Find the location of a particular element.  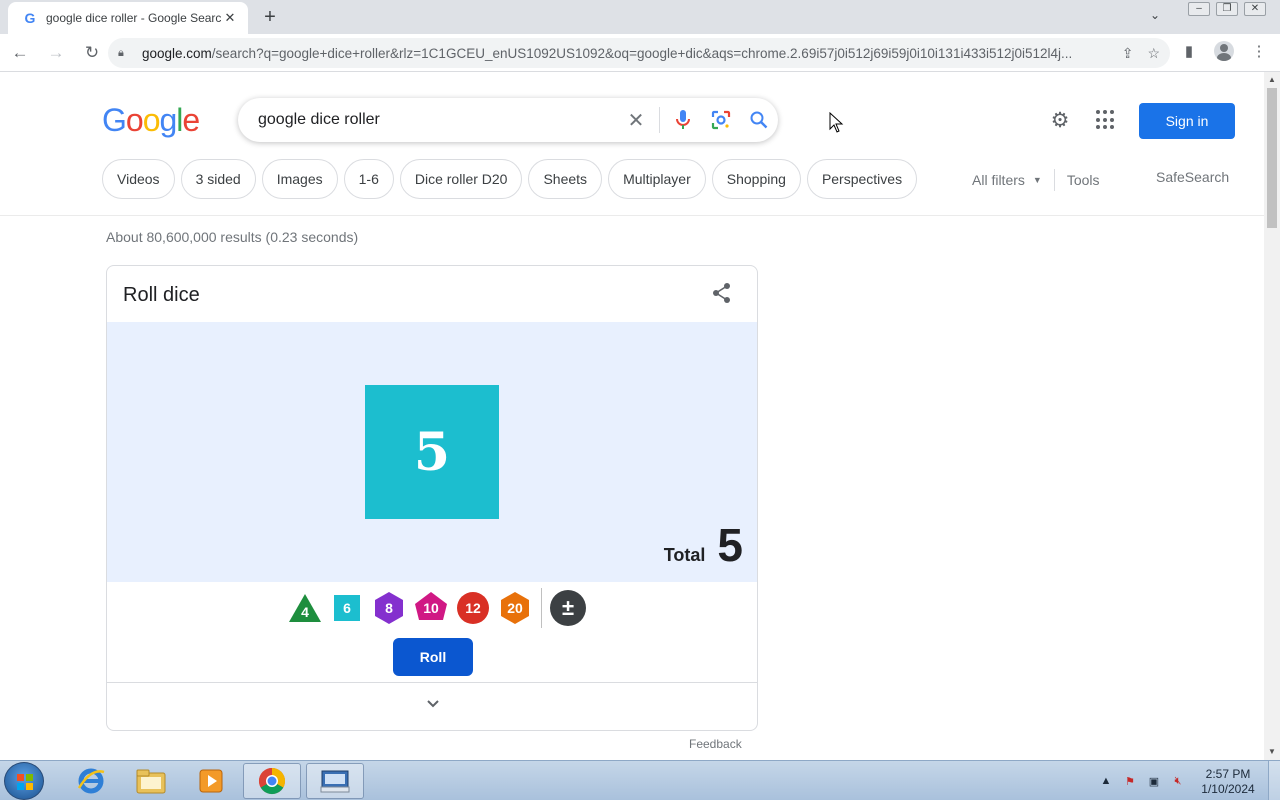

search-icon is located at coordinates (759, 120).